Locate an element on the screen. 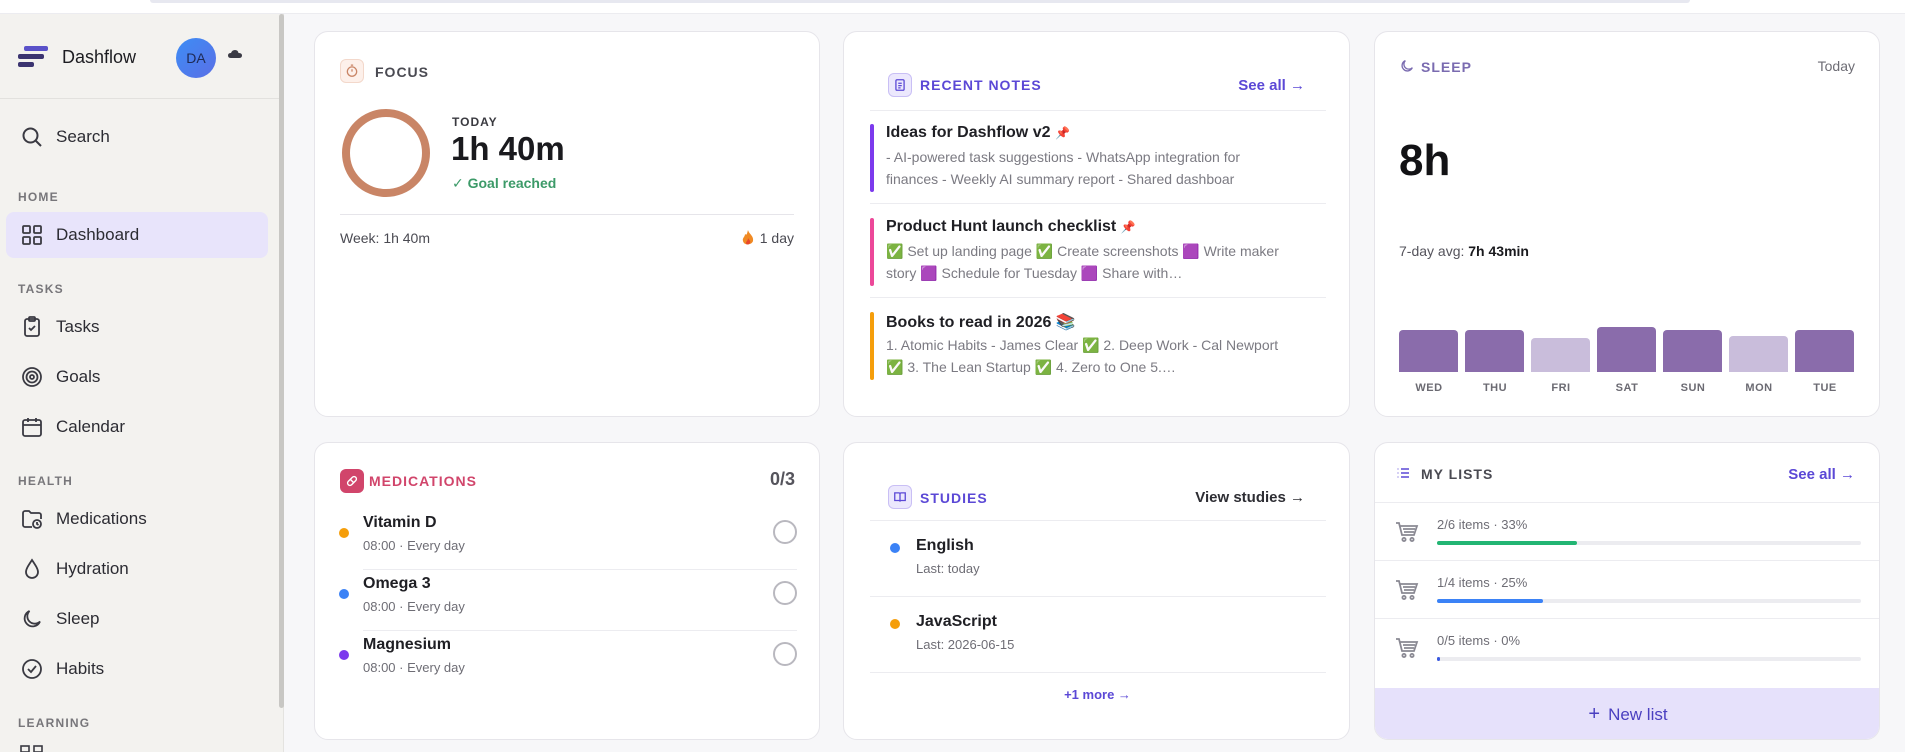 The height and width of the screenshot is (752, 1905). section-home: HOME is located at coordinates (38, 197).